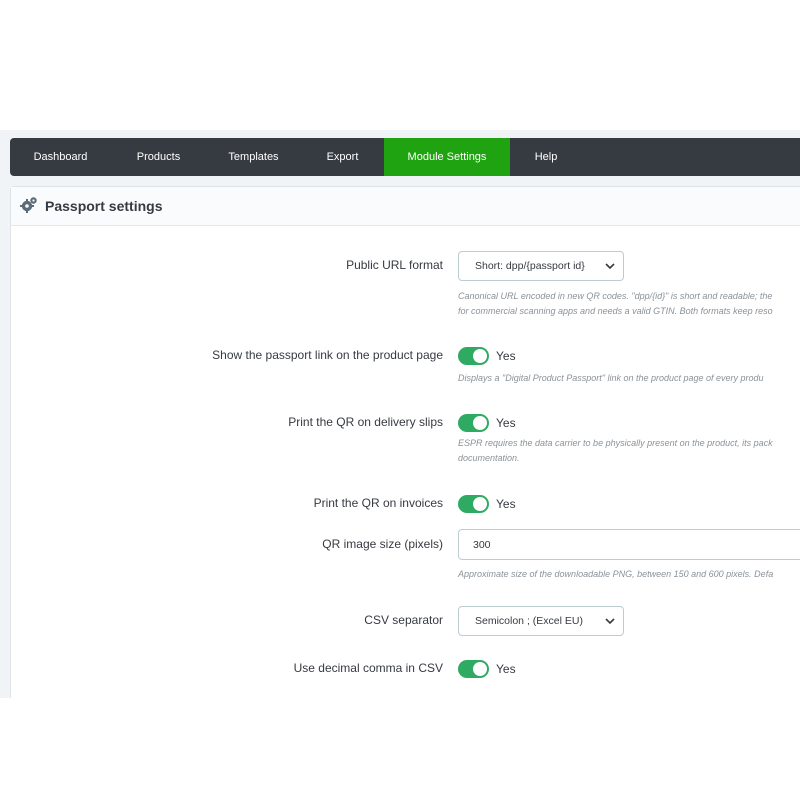 This screenshot has width=800, height=800. Describe the element at coordinates (529, 621) in the screenshot. I see `csv-separator-value: Semicolon ; (Excel EU)` at that location.